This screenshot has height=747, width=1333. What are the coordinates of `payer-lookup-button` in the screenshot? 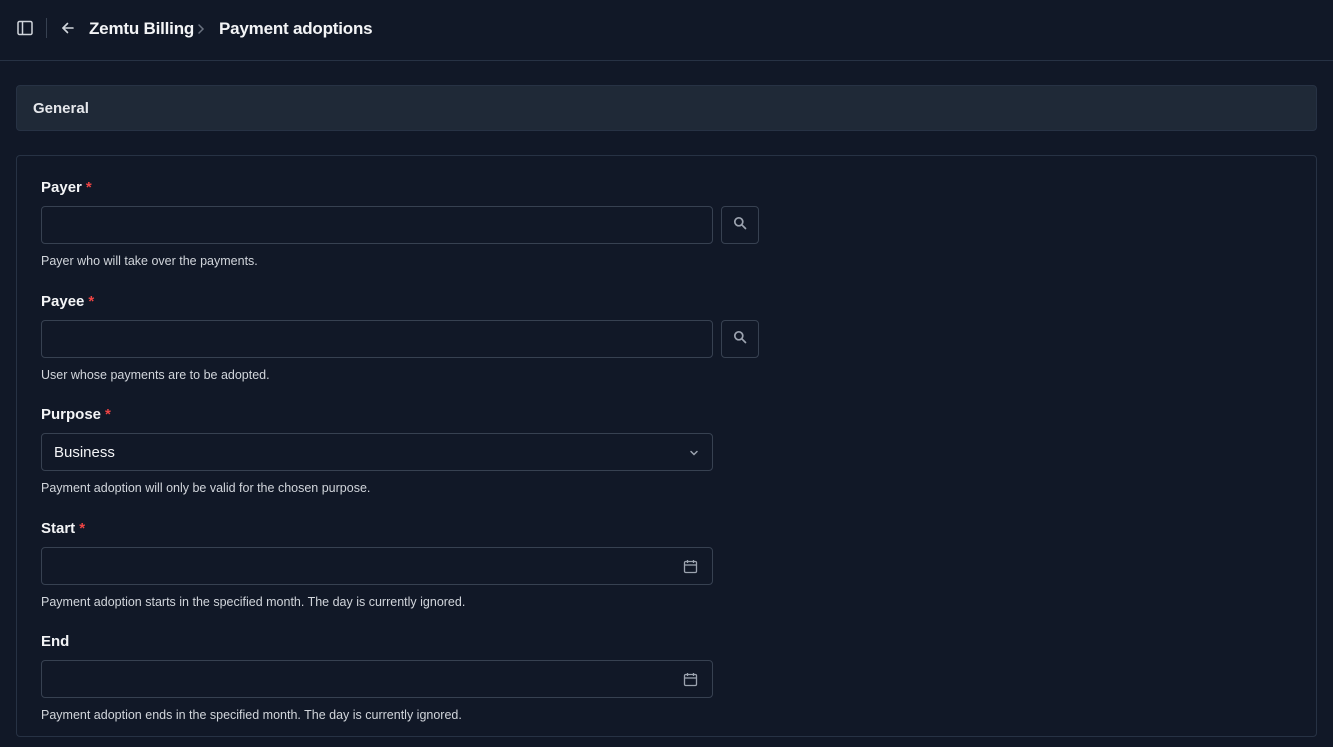 It's located at (740, 225).